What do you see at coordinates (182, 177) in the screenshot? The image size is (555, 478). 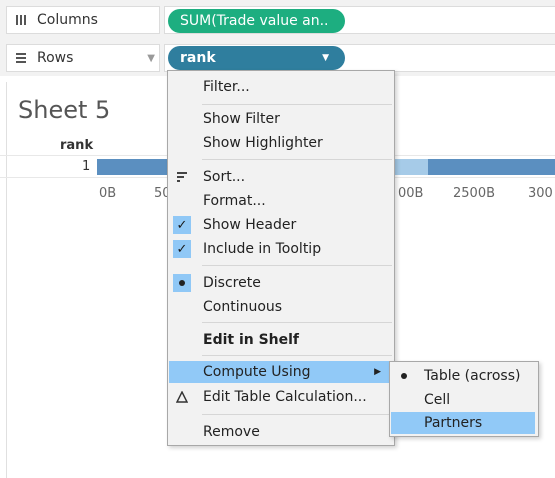 I see `sort-icon` at bounding box center [182, 177].